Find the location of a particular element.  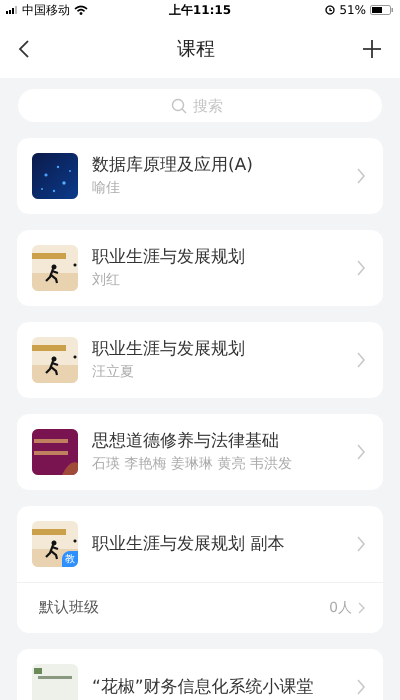

page-title: 课程 is located at coordinates (196, 49).